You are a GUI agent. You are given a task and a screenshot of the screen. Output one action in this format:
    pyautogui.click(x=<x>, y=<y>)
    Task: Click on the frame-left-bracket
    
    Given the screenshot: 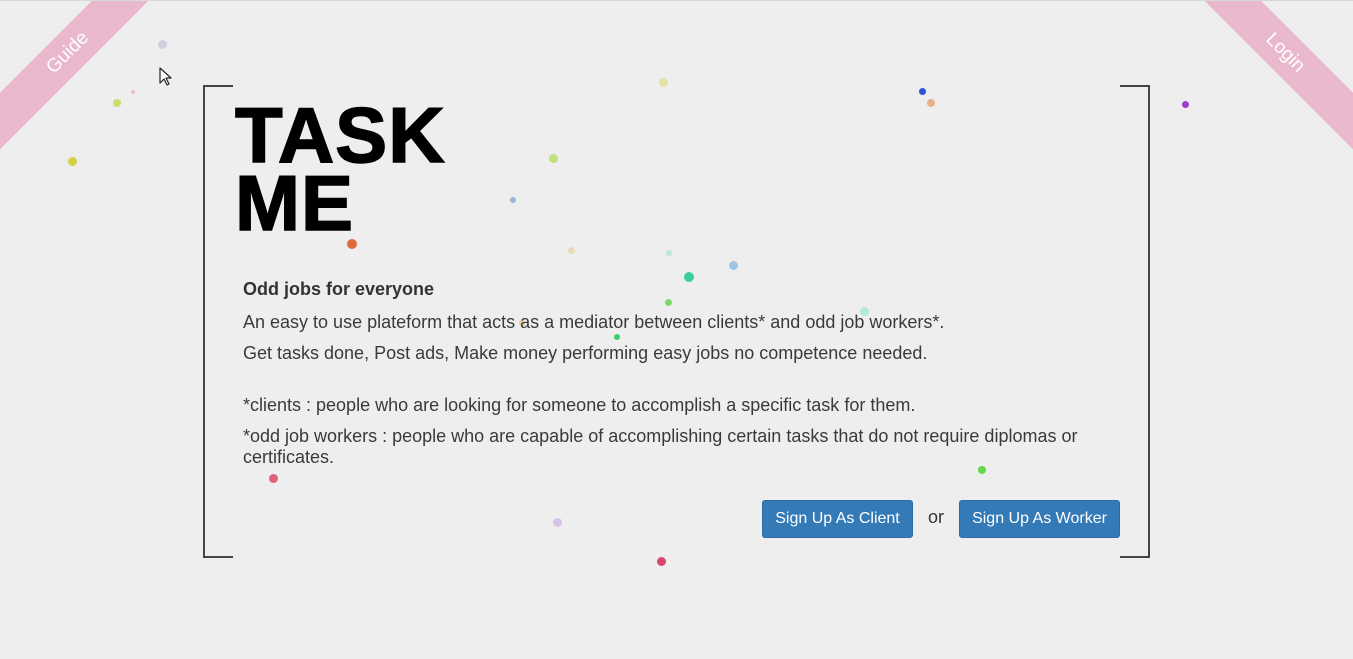 What is the action you would take?
    pyautogui.click(x=218, y=321)
    